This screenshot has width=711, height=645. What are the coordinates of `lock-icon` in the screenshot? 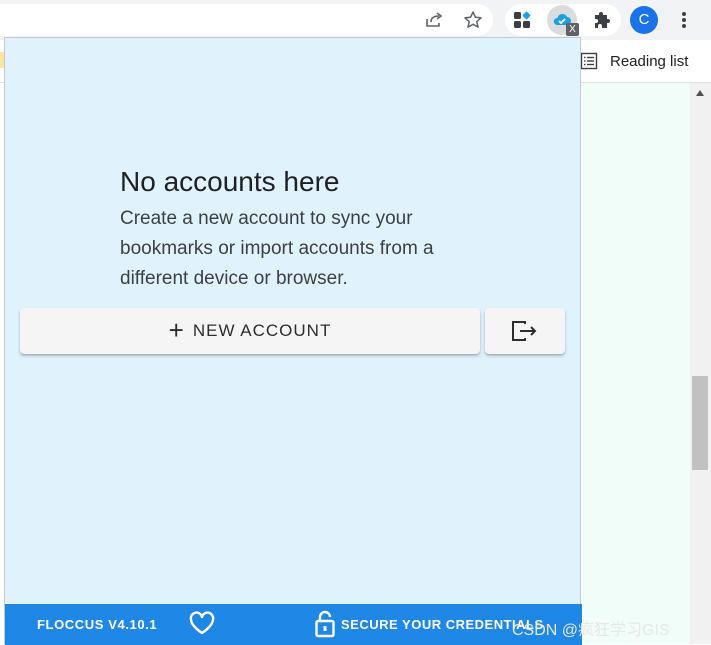 It's located at (325, 624).